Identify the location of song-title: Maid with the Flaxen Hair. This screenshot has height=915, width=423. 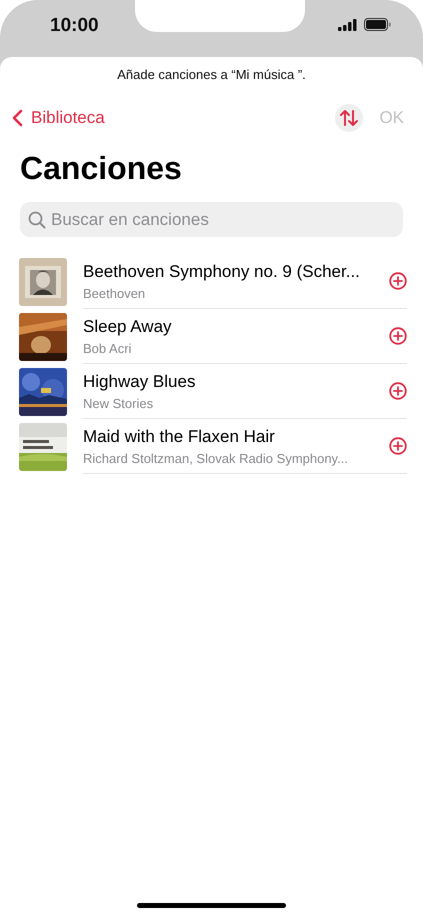
(236, 436).